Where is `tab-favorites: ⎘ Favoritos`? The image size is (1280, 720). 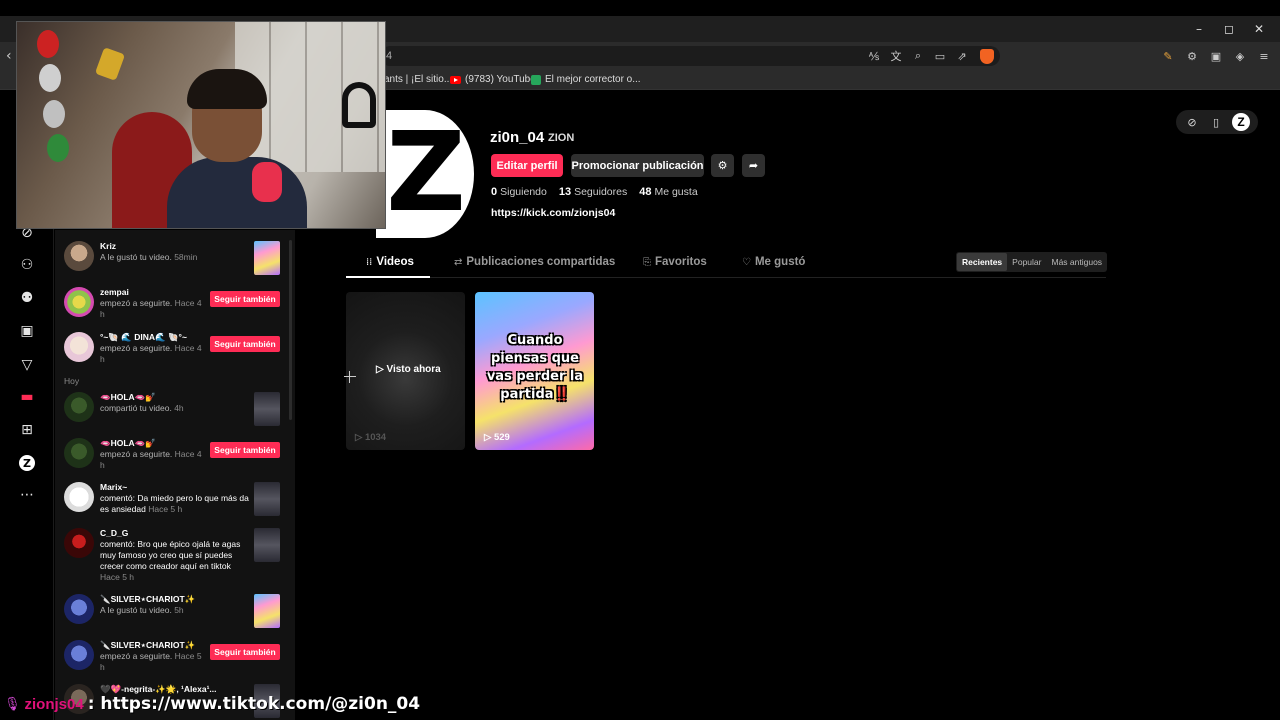
tab-favorites: ⎘ Favoritos is located at coordinates (675, 262).